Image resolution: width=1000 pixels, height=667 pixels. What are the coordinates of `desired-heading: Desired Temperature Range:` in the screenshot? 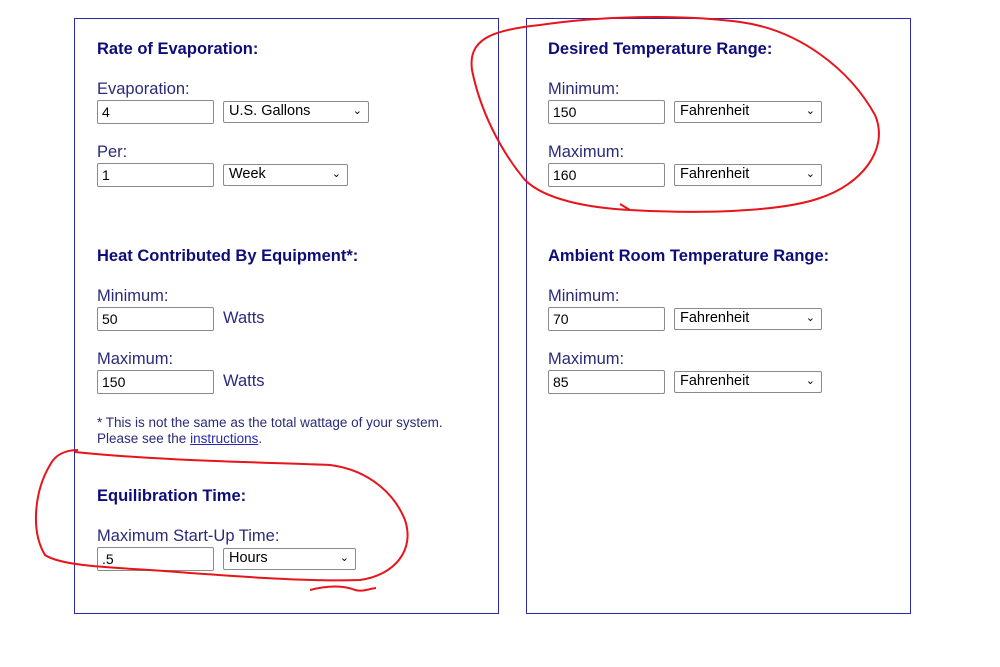 It's located at (660, 49).